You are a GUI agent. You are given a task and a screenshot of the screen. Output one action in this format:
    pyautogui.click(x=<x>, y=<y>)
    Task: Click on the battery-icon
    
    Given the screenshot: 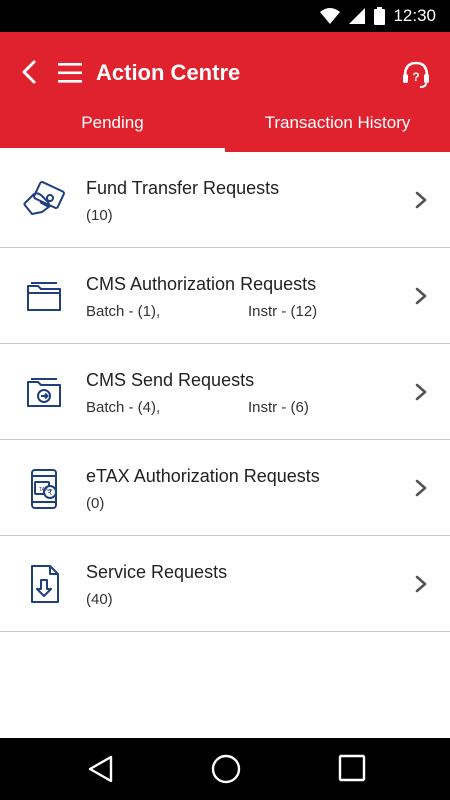 What is the action you would take?
    pyautogui.click(x=380, y=16)
    